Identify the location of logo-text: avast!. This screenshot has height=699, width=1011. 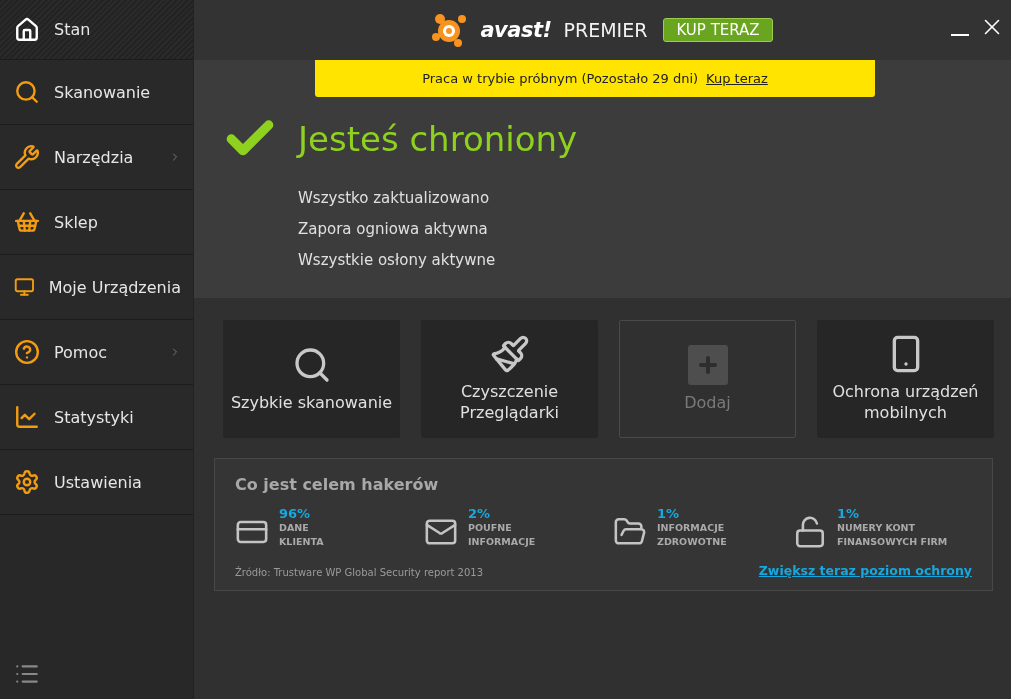
(516, 30).